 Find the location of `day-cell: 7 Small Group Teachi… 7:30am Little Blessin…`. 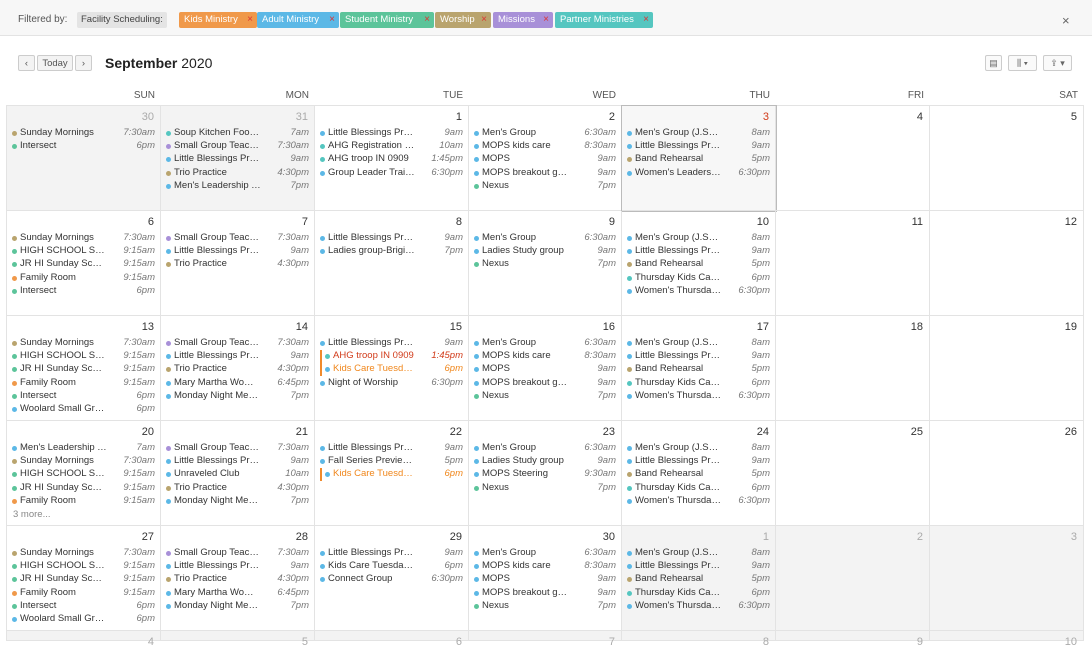

day-cell: 7 Small Group Teachi… 7:30am Little Blessin… is located at coordinates (238, 263).